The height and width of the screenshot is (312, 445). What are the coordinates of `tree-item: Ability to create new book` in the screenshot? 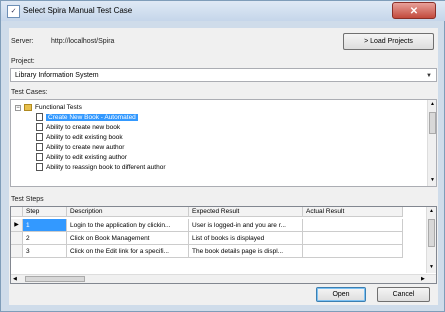 It's located at (78, 127).